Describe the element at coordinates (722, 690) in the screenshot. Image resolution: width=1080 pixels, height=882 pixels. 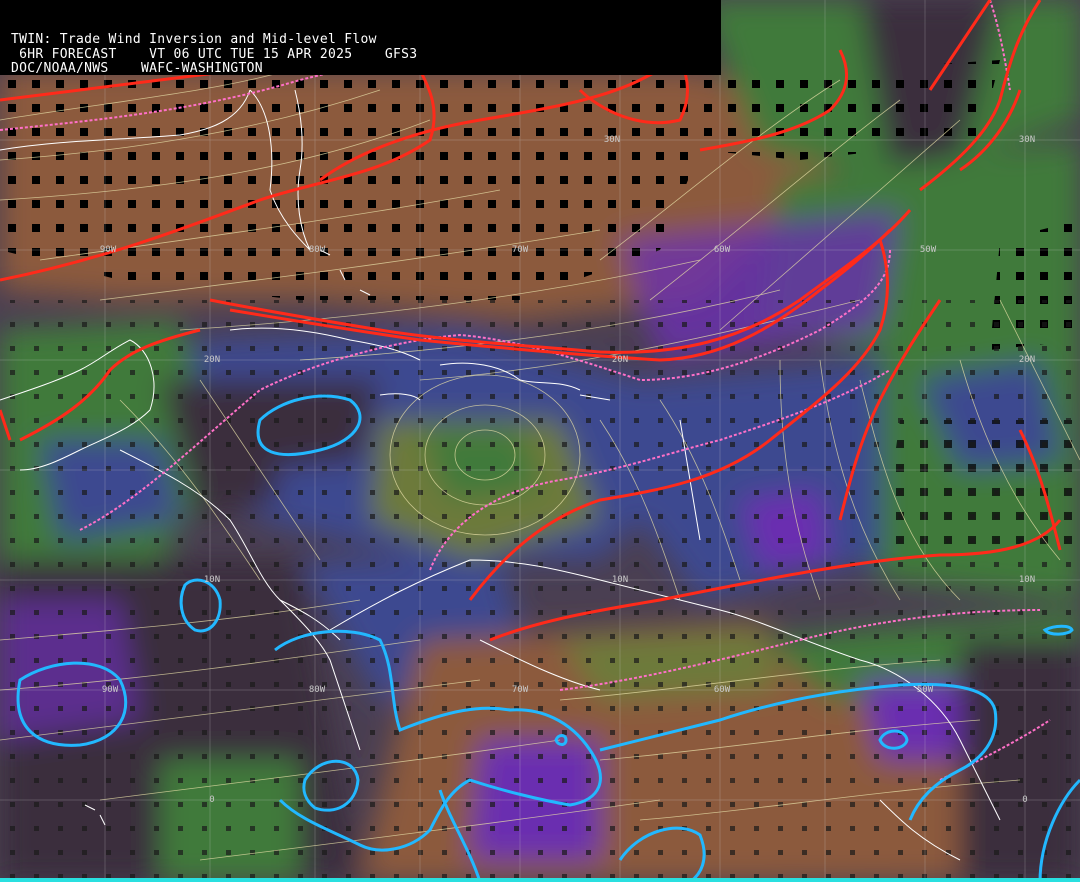
I see `lon-label-60w-south: 60W` at that location.